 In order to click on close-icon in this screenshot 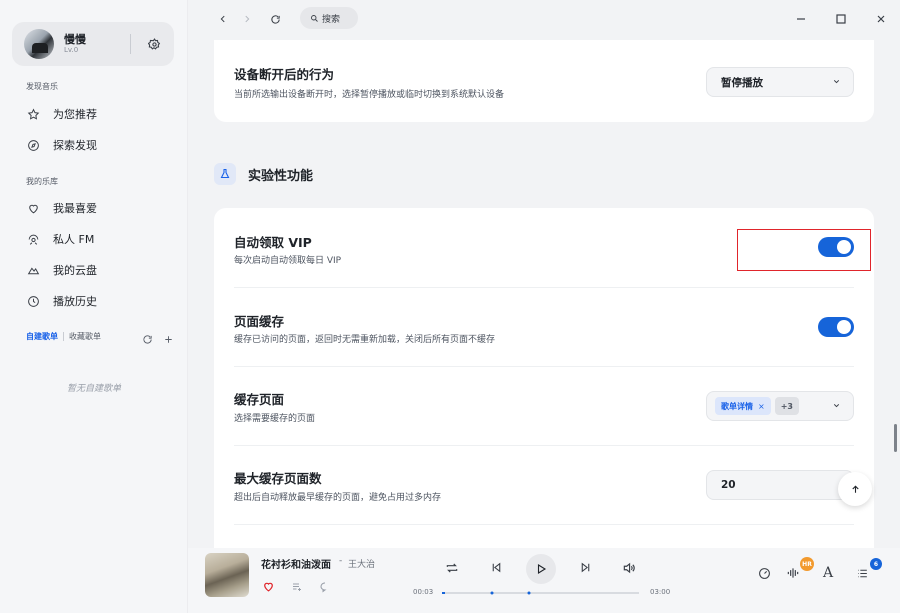, I will do `click(881, 19)`.